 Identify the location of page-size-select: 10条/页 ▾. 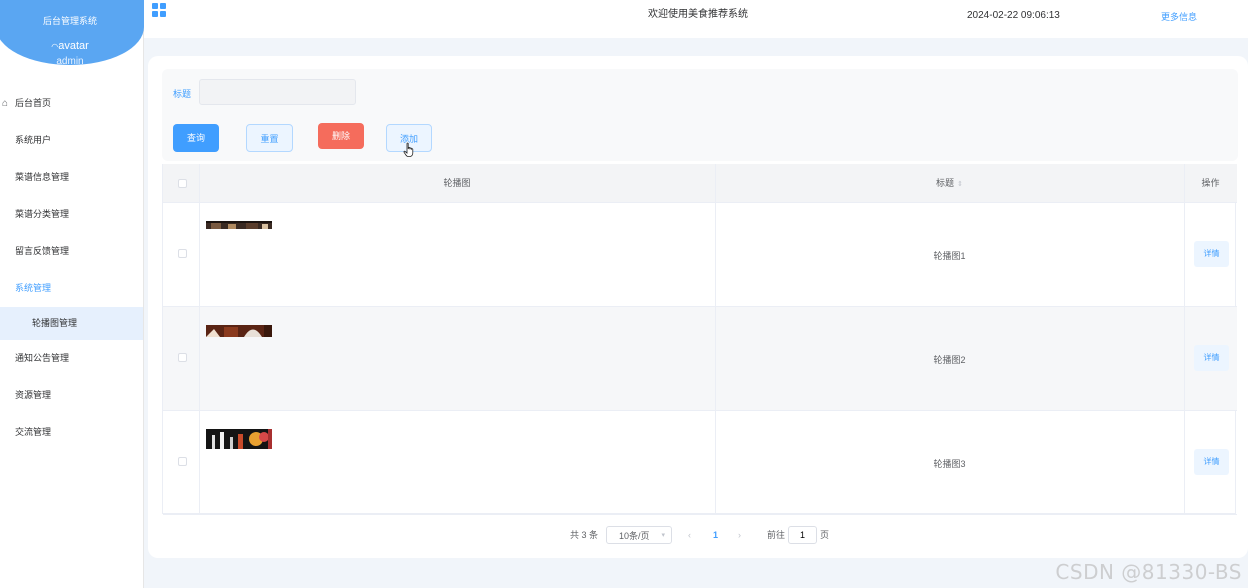
(639, 535).